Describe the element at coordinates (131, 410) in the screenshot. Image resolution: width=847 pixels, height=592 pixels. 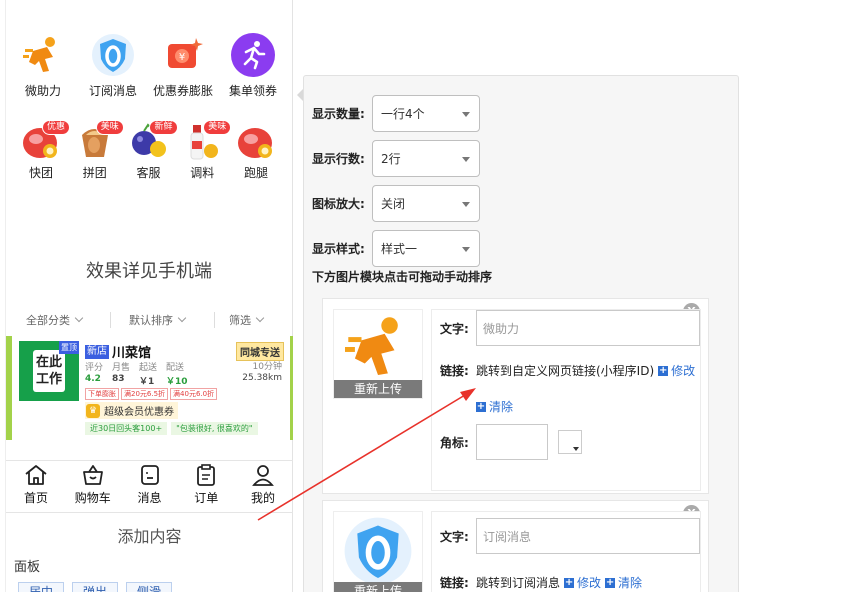
I see `vip-coupon: ♛ 超级会员优惠券` at that location.